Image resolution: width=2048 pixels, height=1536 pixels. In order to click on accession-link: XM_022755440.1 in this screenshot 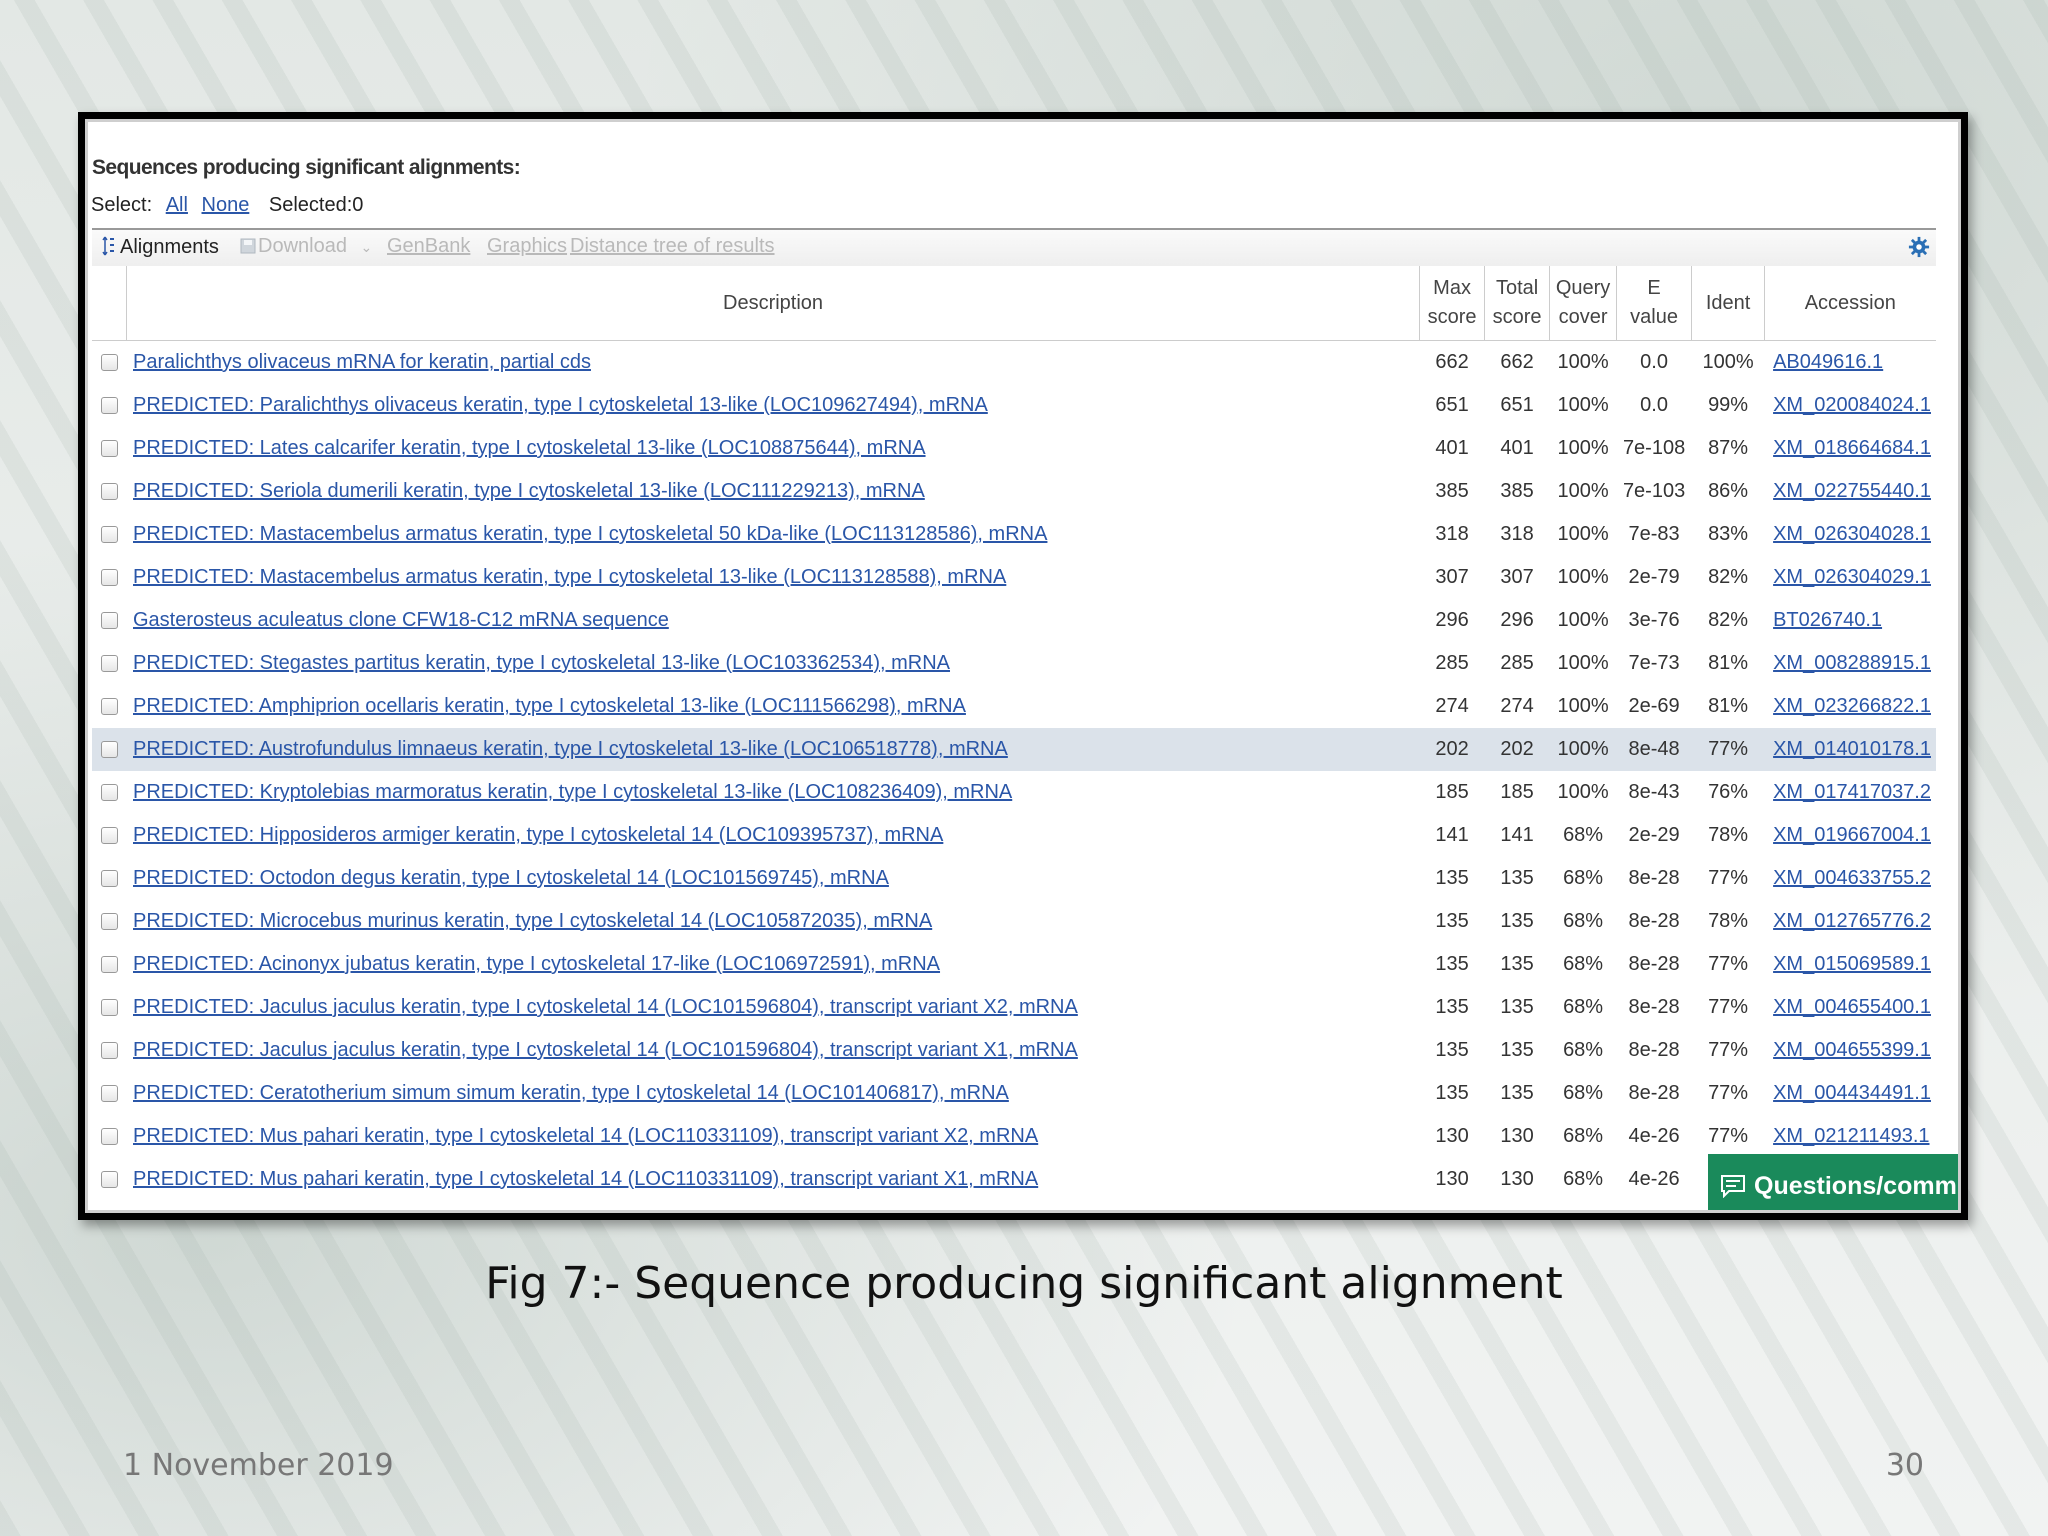, I will do `click(1852, 491)`.